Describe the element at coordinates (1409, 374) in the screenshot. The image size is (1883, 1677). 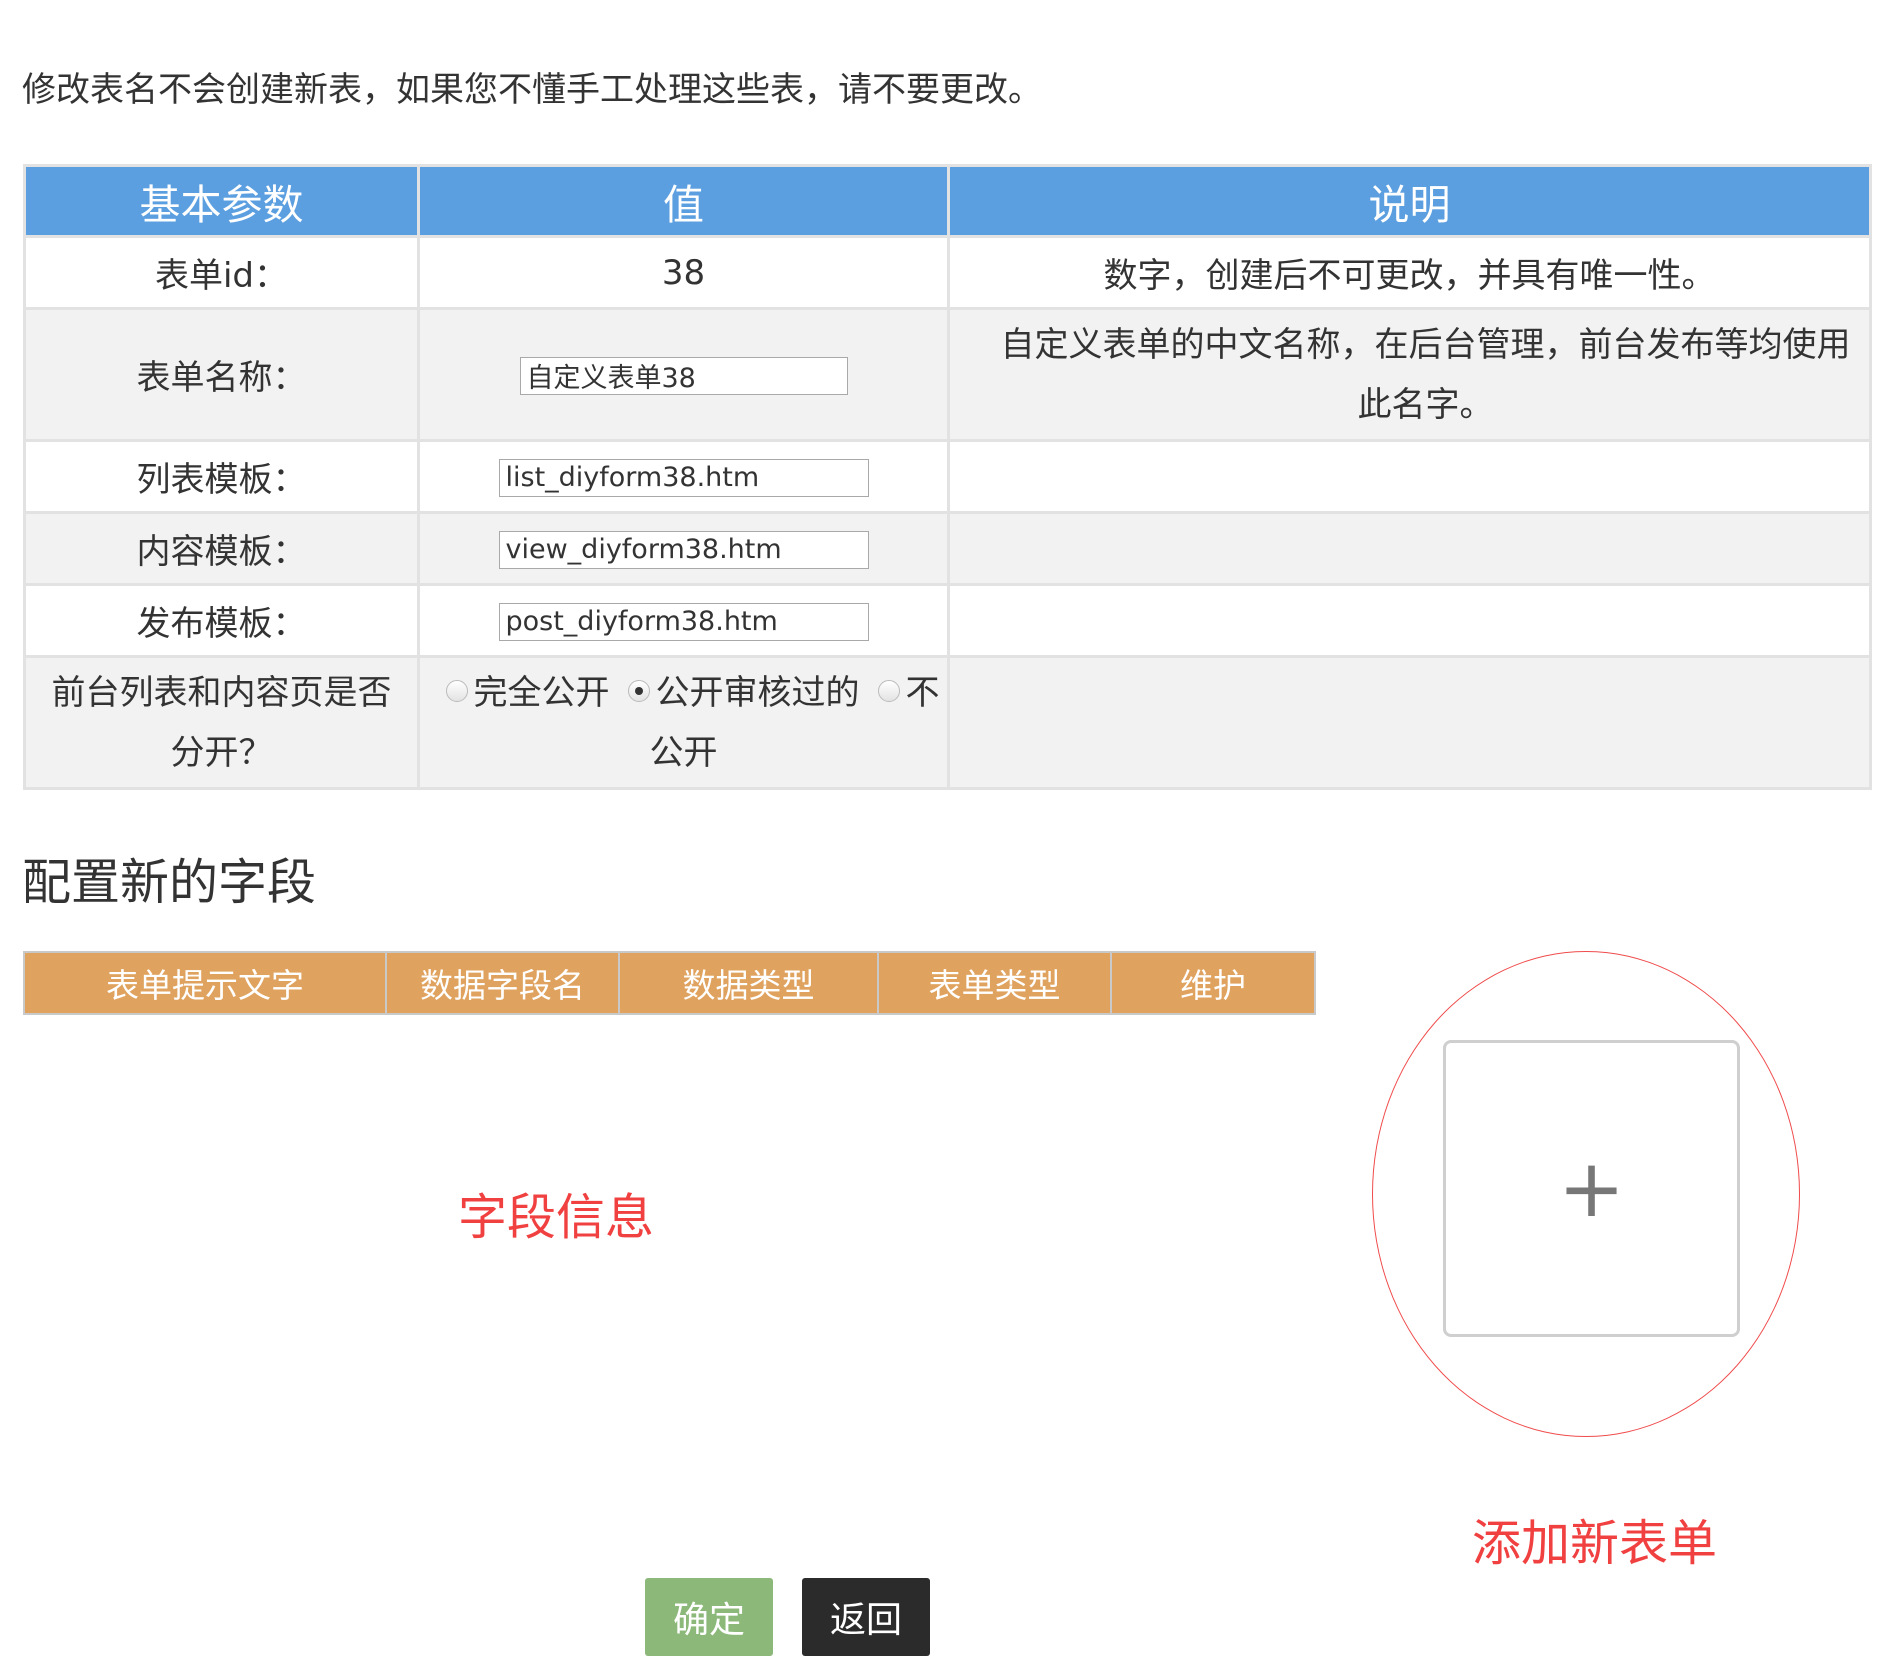
I see `form-name-desc: 自定义表单的中文名称，在后台管理，前台发布等均使用此名字。` at that location.